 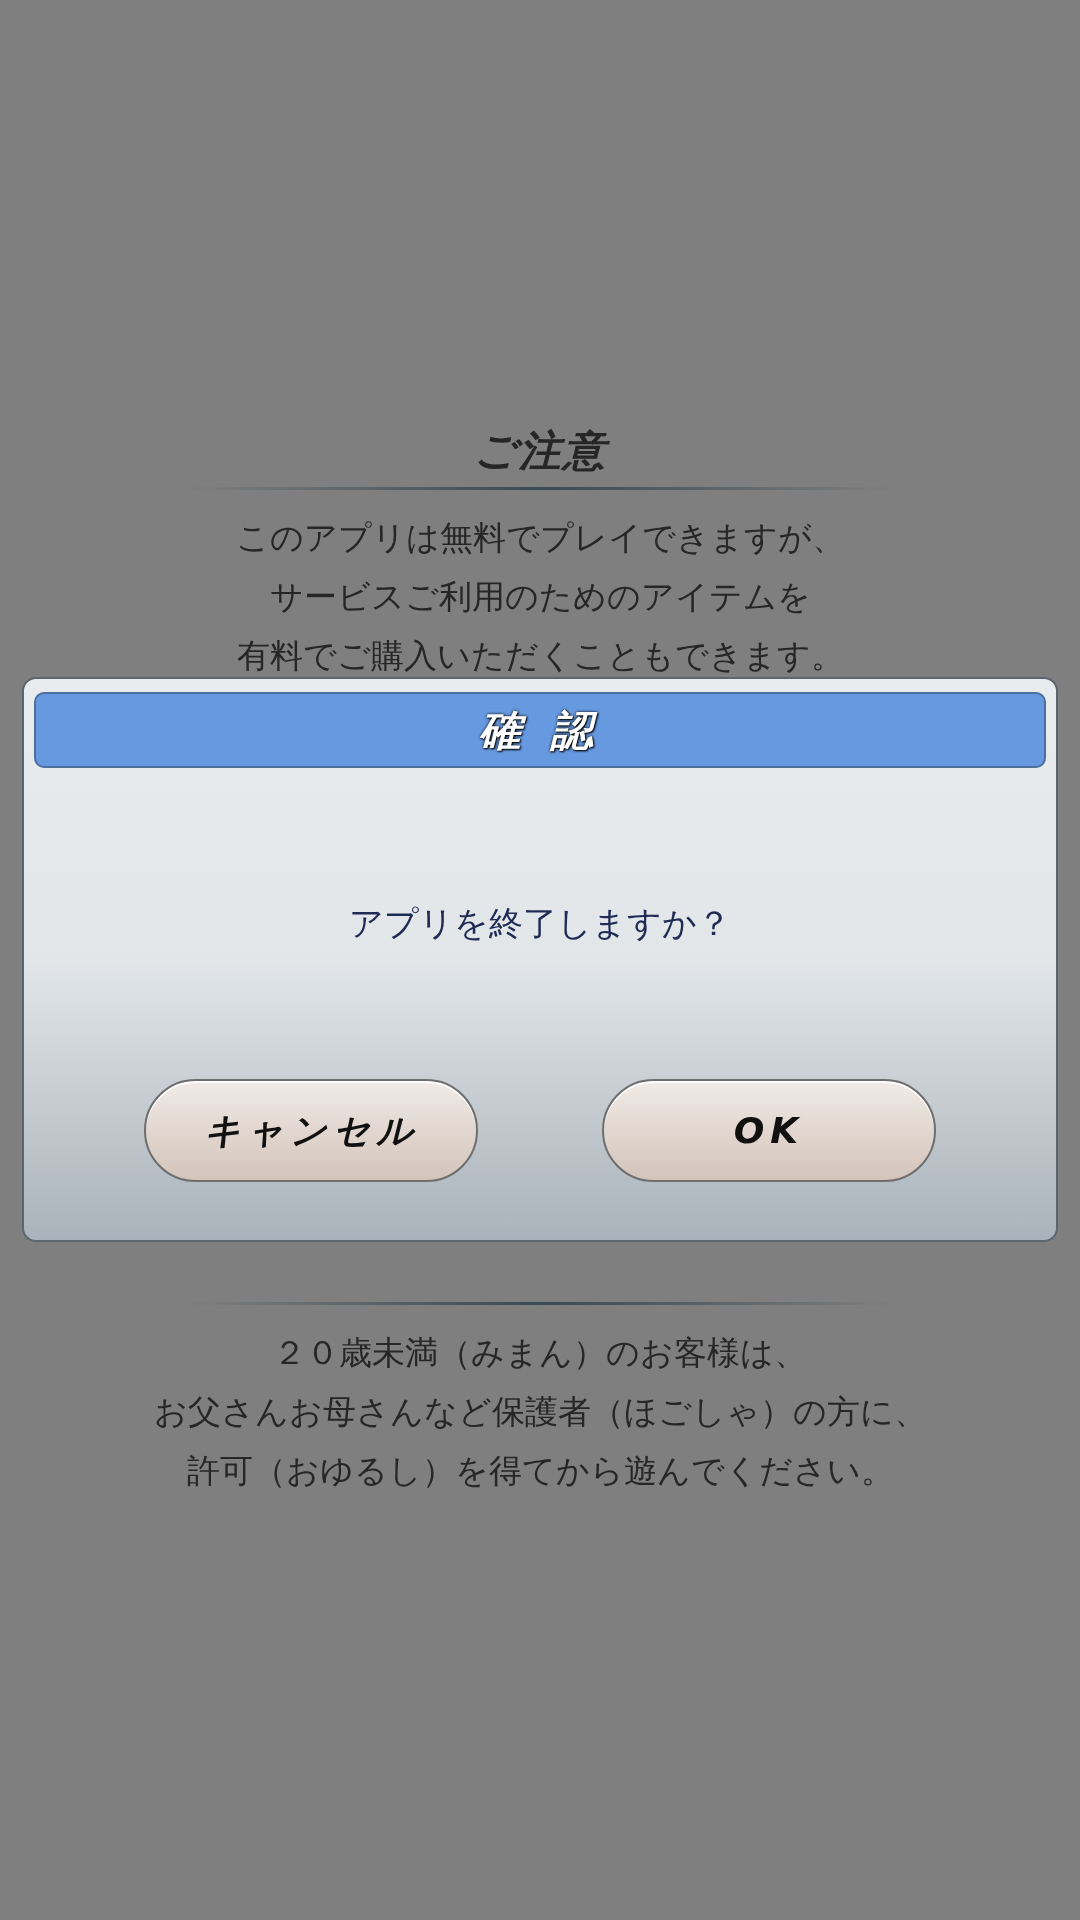 I want to click on dialog-message: アプリを終了しますか？, so click(x=540, y=923).